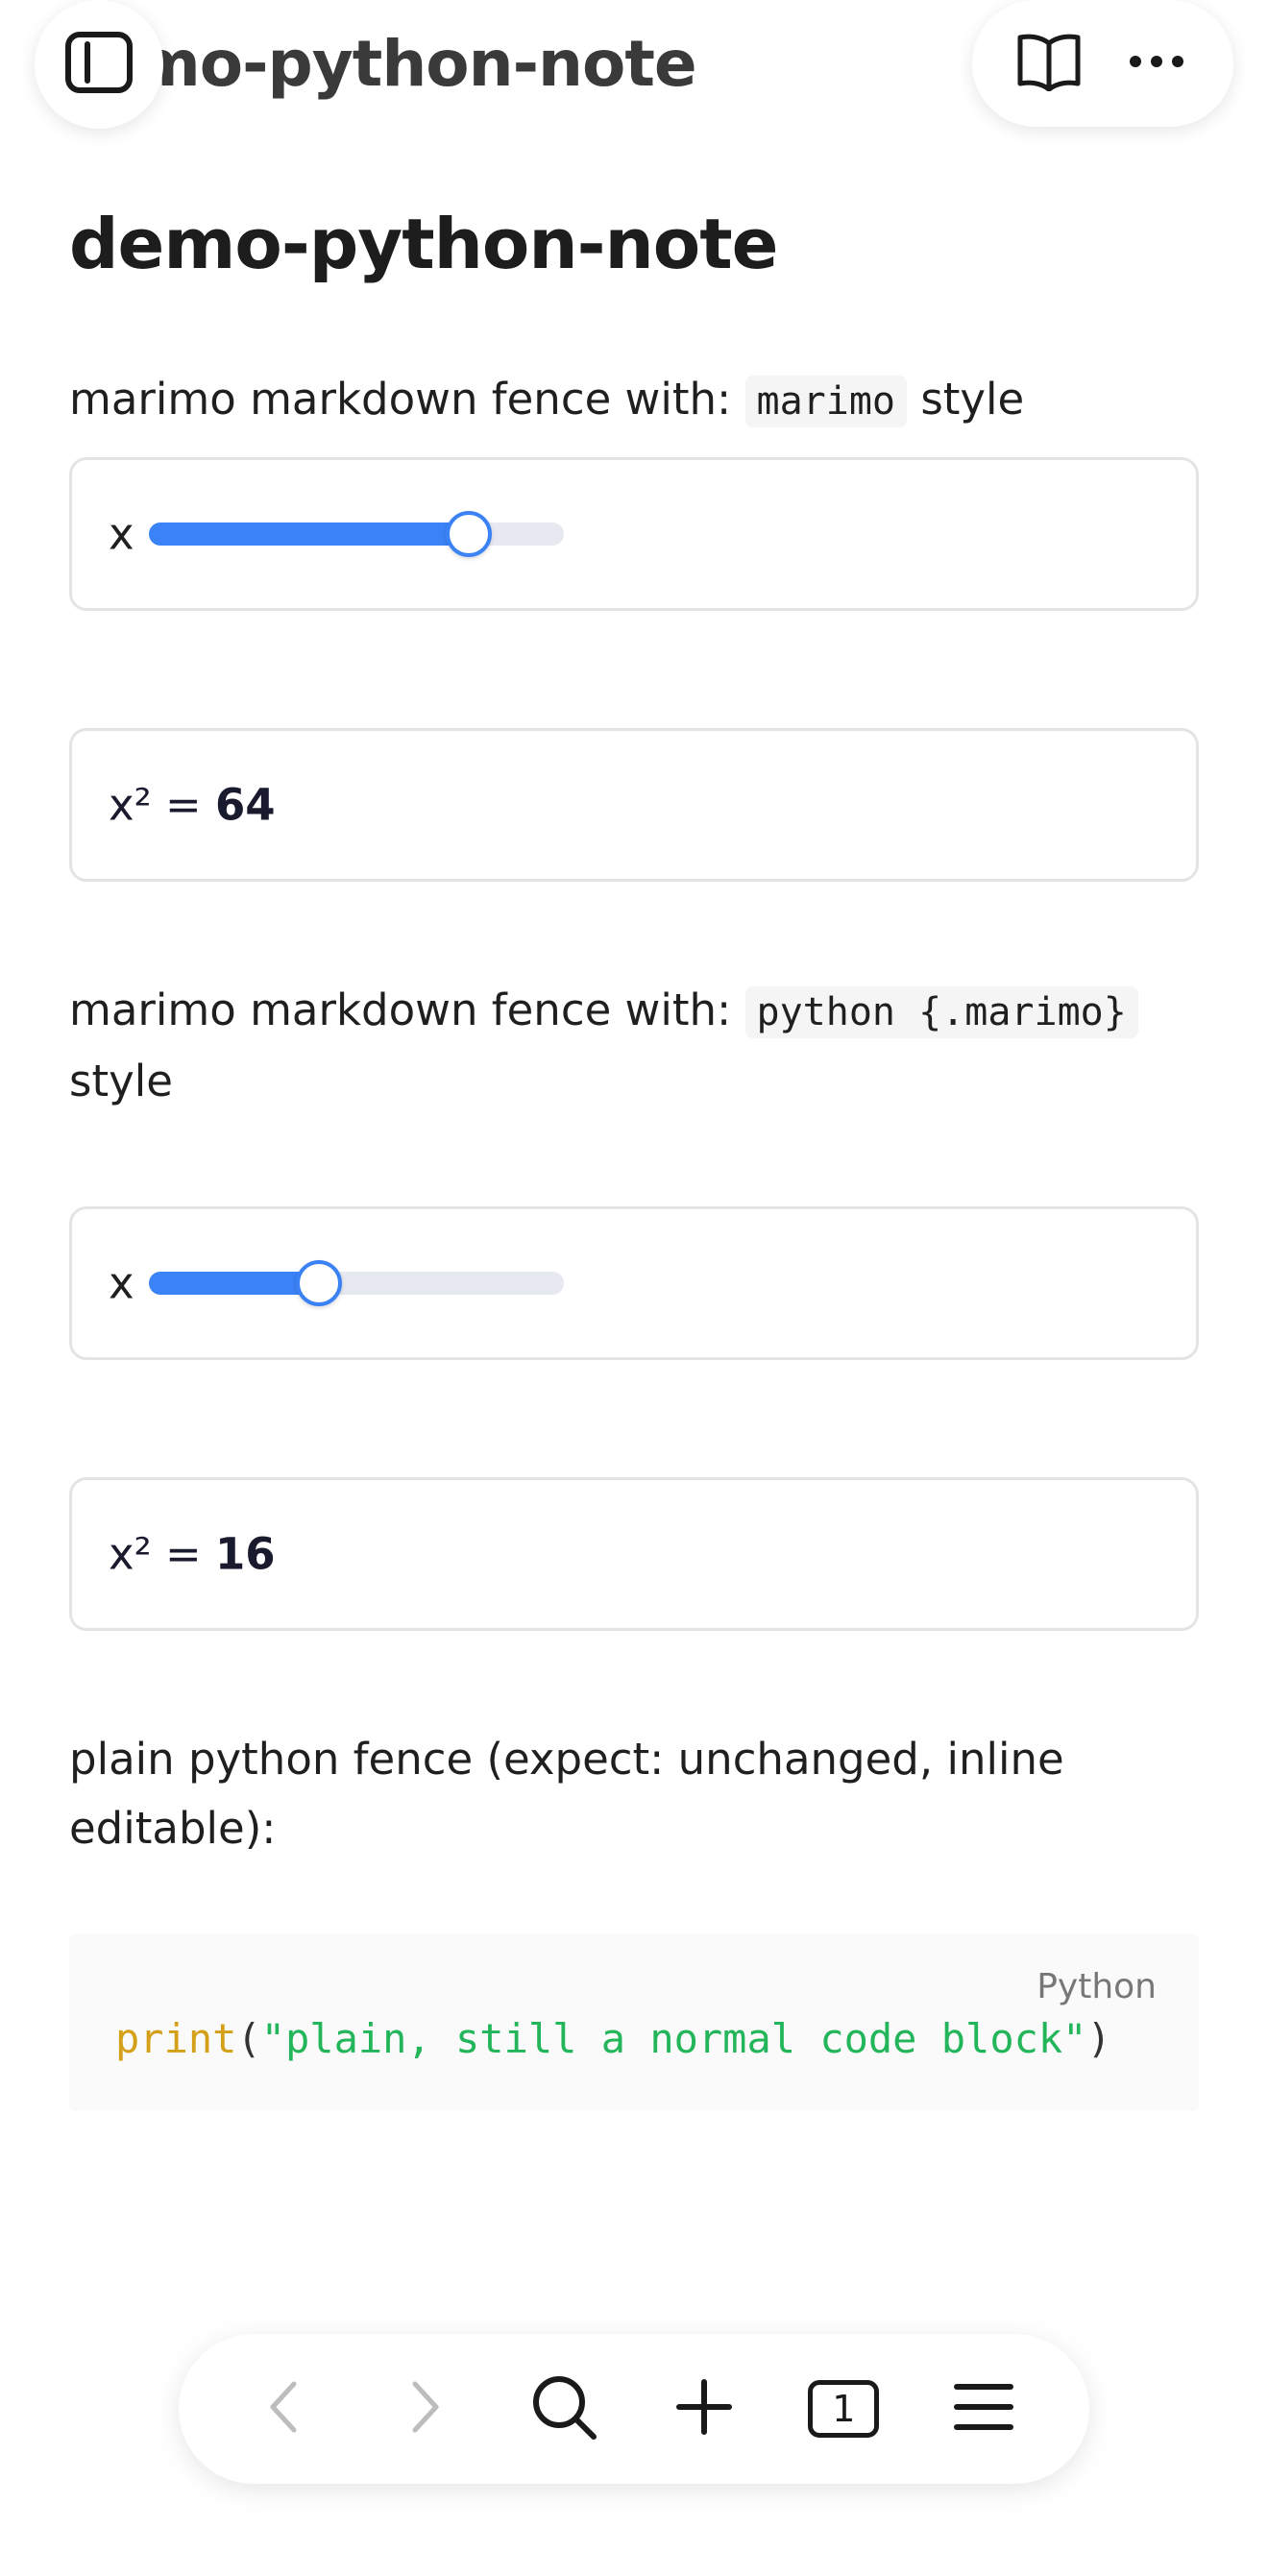 The width and height of the screenshot is (1268, 2576). Describe the element at coordinates (634, 534) in the screenshot. I see `slider-widget-1: x` at that location.